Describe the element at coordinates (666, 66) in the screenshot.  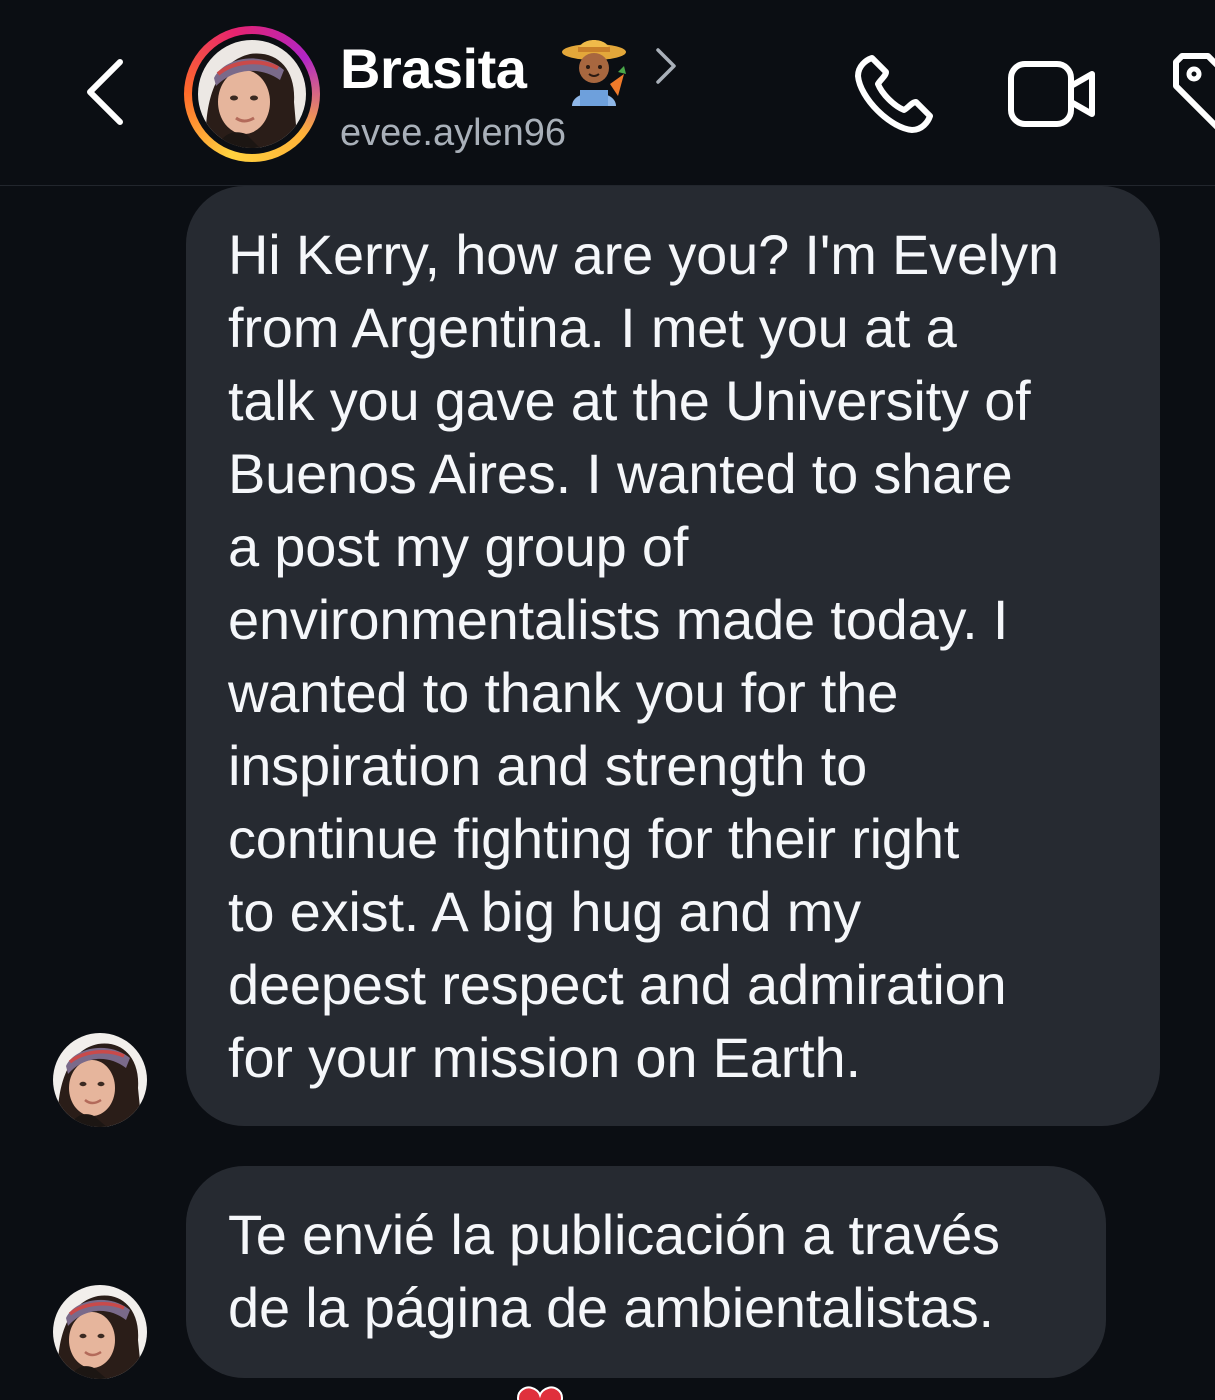
I see `chevron-right-icon` at that location.